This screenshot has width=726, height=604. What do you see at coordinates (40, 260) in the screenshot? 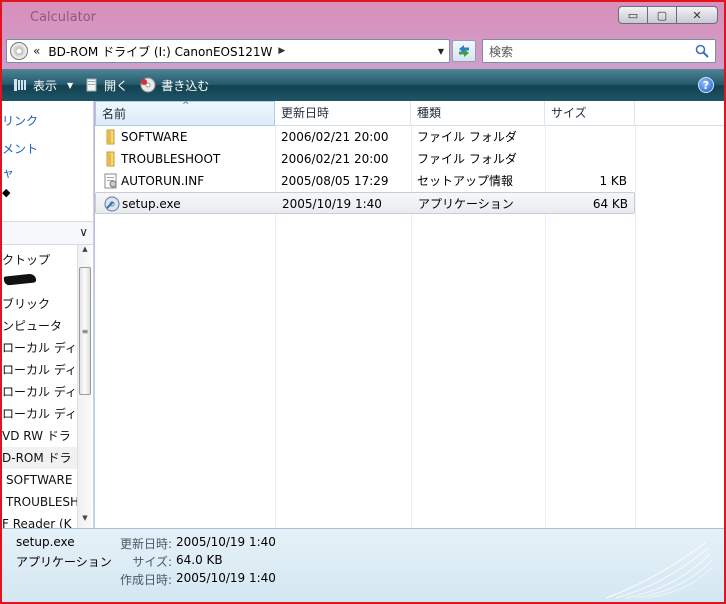
I see `tree-item-desktop: クトップ` at bounding box center [40, 260].